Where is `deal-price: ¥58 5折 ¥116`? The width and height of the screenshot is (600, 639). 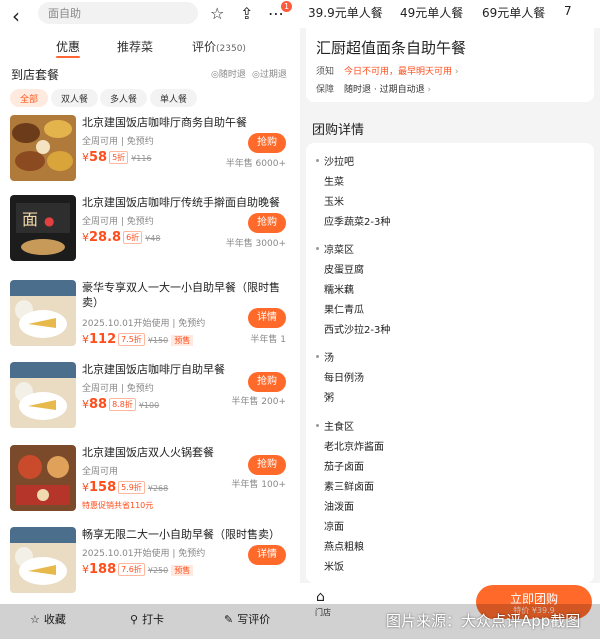
deal-price: ¥58 5折 ¥116 is located at coordinates (117, 157).